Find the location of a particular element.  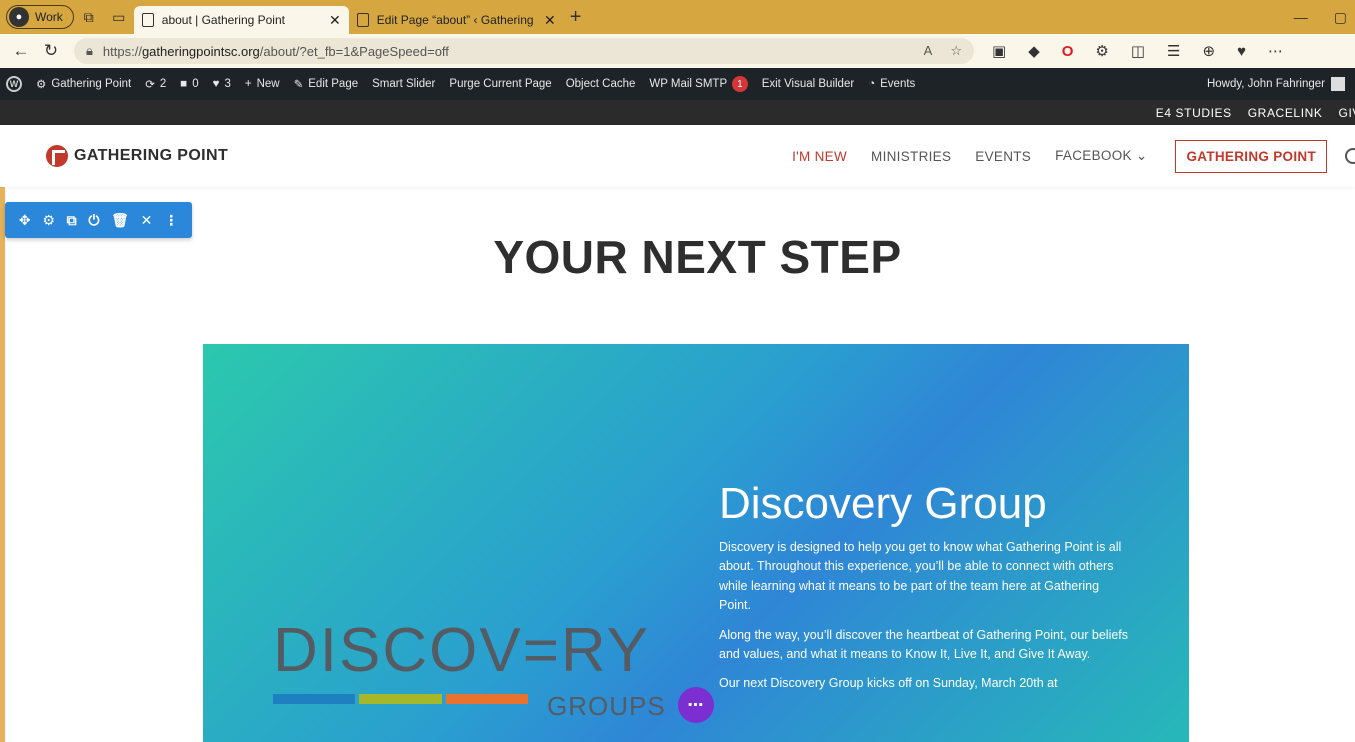

likes-link: ♥ 3 is located at coordinates (222, 84).